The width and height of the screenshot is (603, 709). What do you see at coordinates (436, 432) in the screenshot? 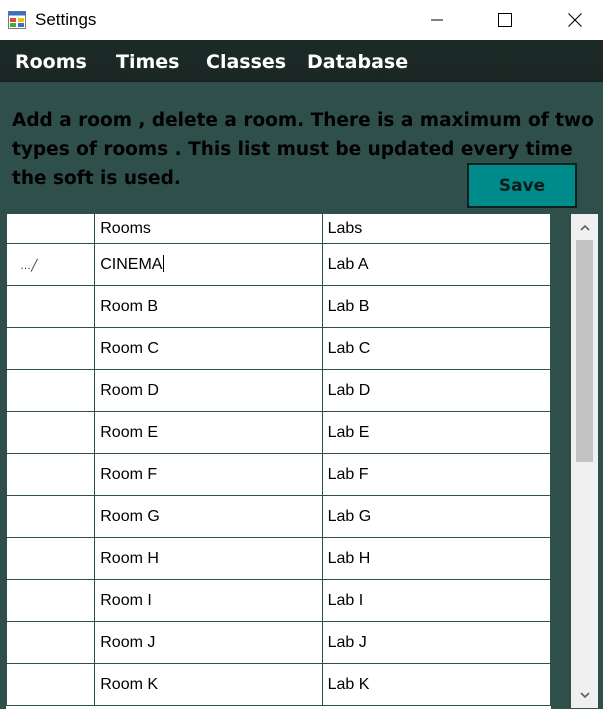
I see `lab-cell: Lab E` at bounding box center [436, 432].